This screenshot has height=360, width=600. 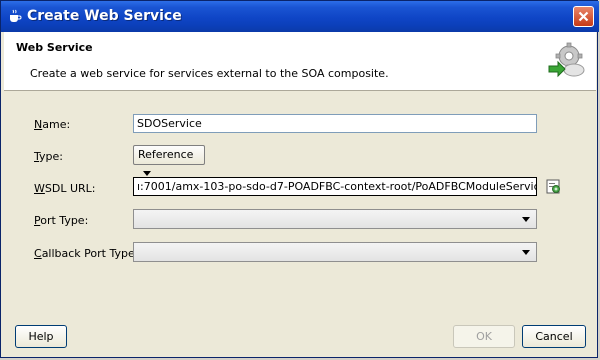 I want to click on coffee-cup-icon, so click(x=16, y=15).